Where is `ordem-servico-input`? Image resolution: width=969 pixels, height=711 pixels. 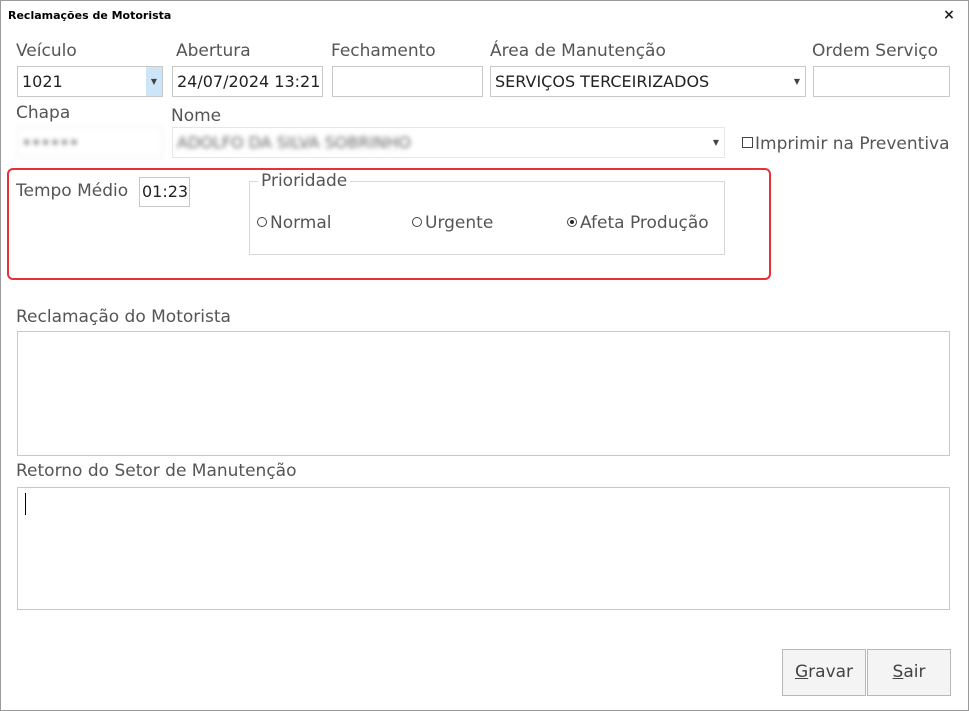
ordem-servico-input is located at coordinates (881, 81).